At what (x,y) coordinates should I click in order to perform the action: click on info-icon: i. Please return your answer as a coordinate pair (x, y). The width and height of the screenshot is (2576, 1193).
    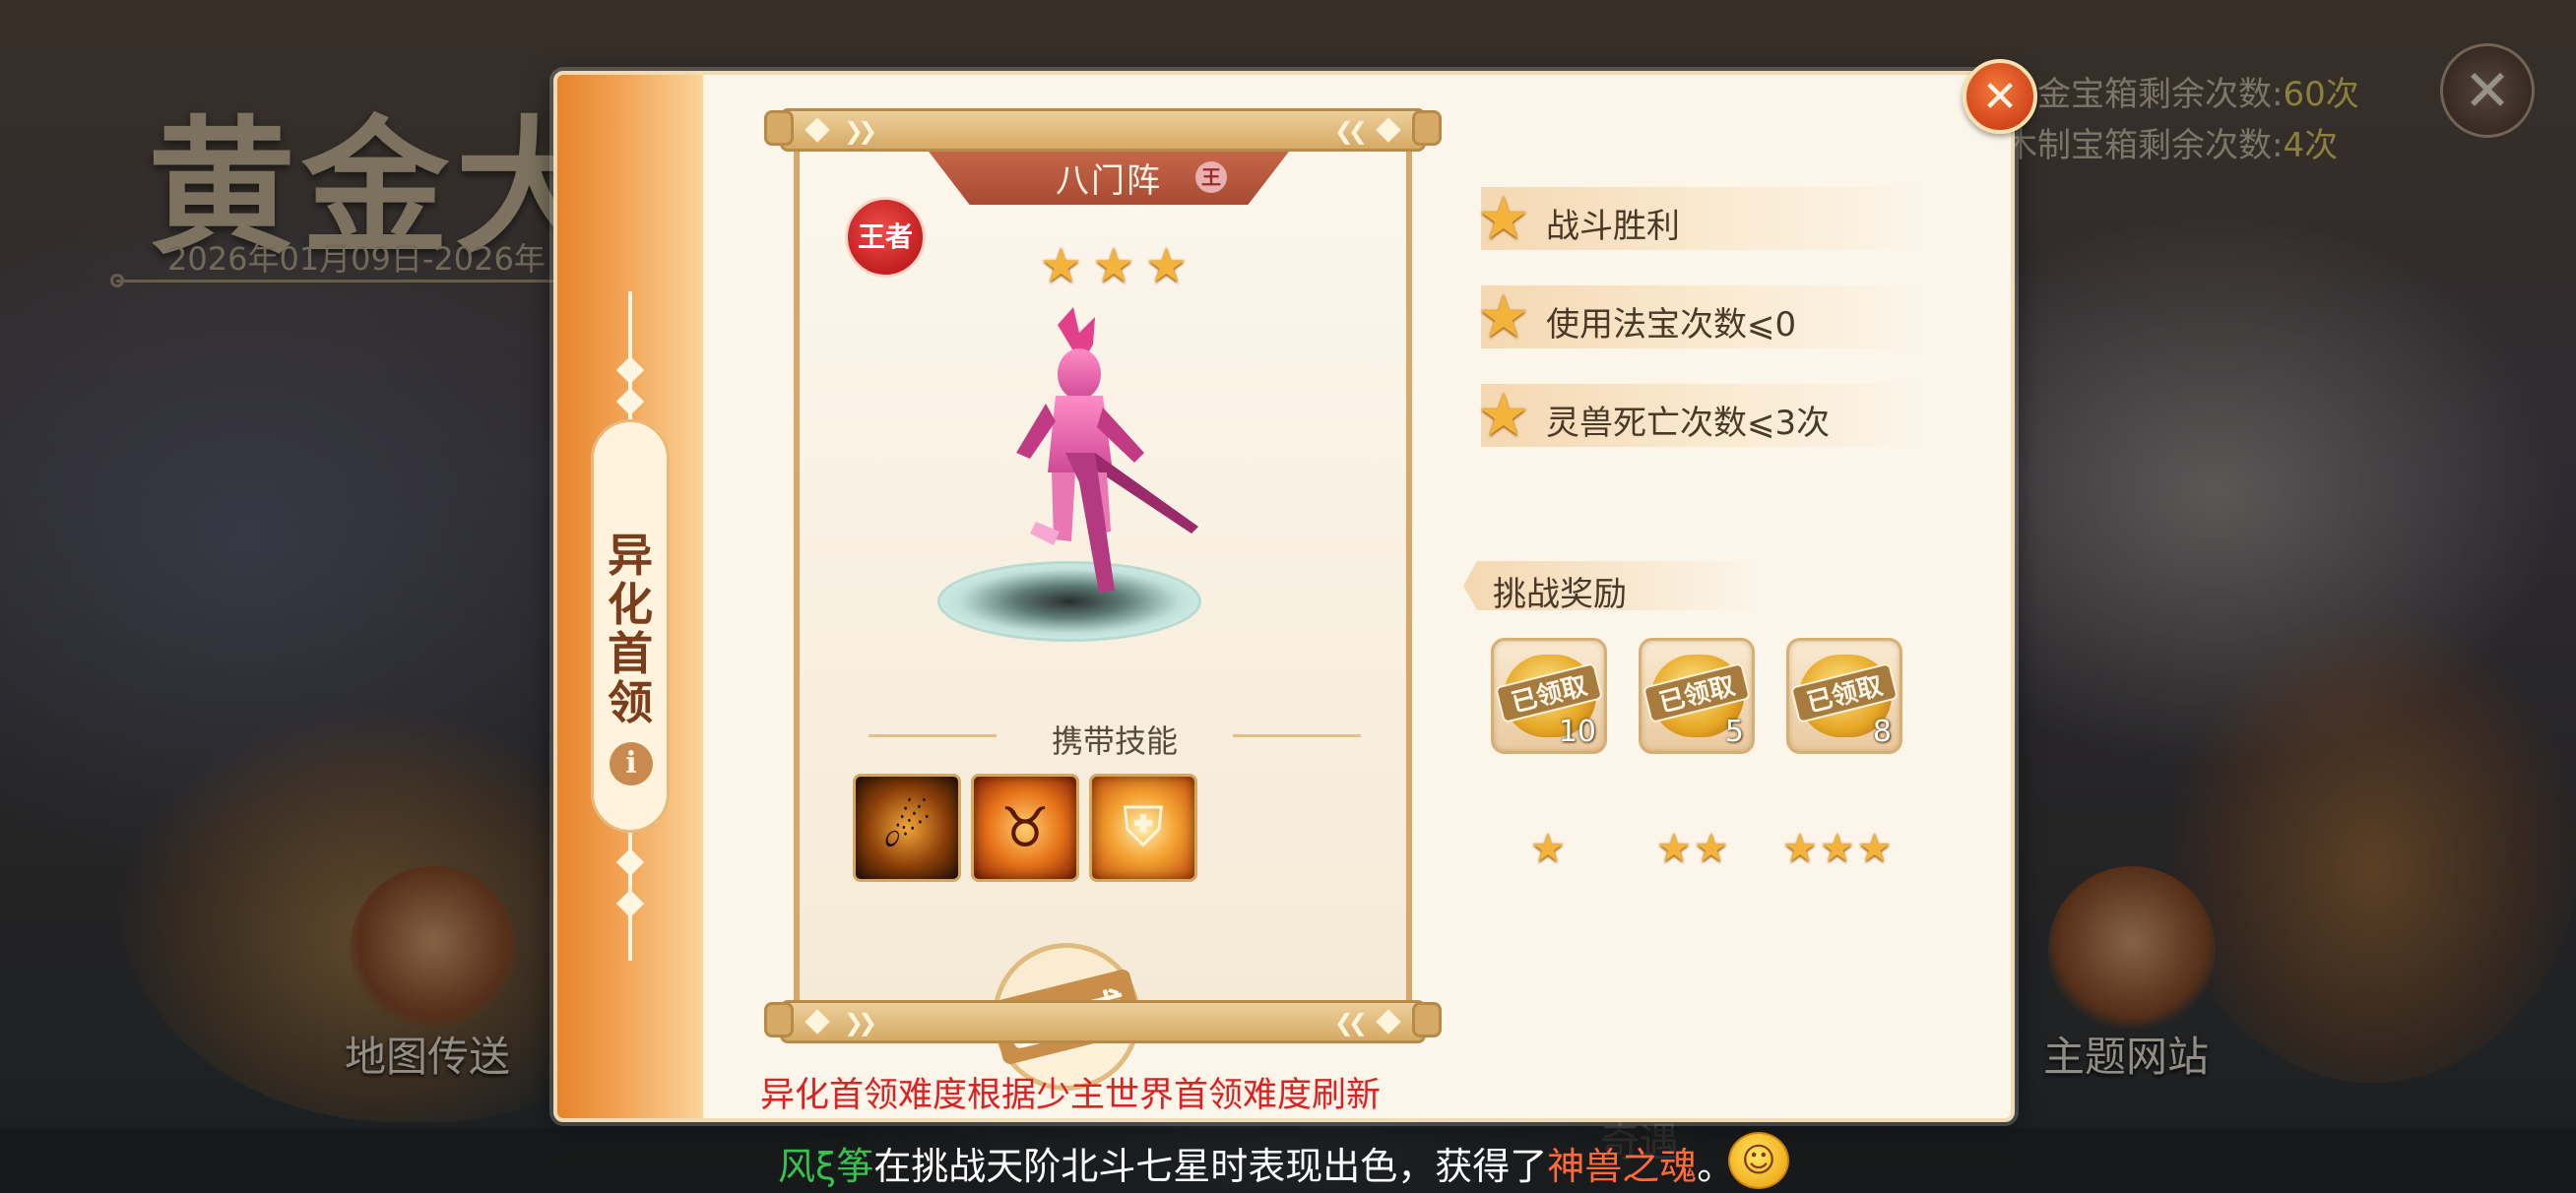
    Looking at the image, I should click on (631, 763).